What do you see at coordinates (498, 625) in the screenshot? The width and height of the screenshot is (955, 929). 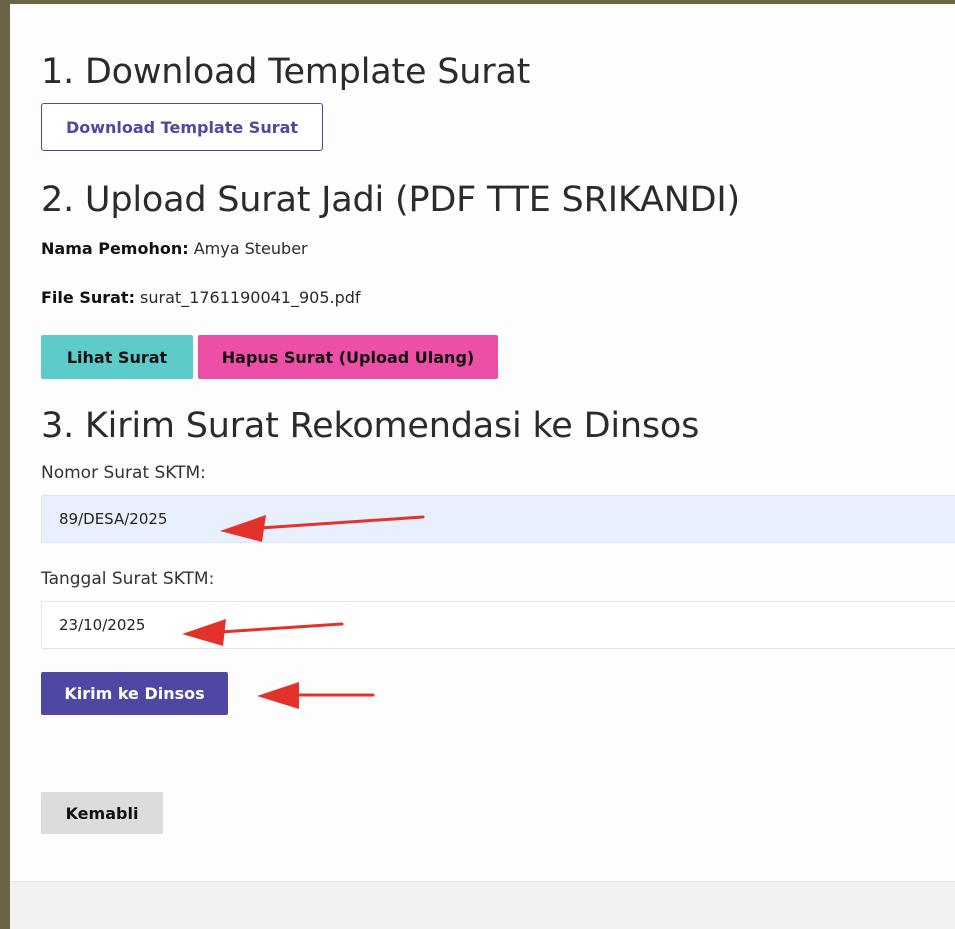 I see `sktm-date-input` at bounding box center [498, 625].